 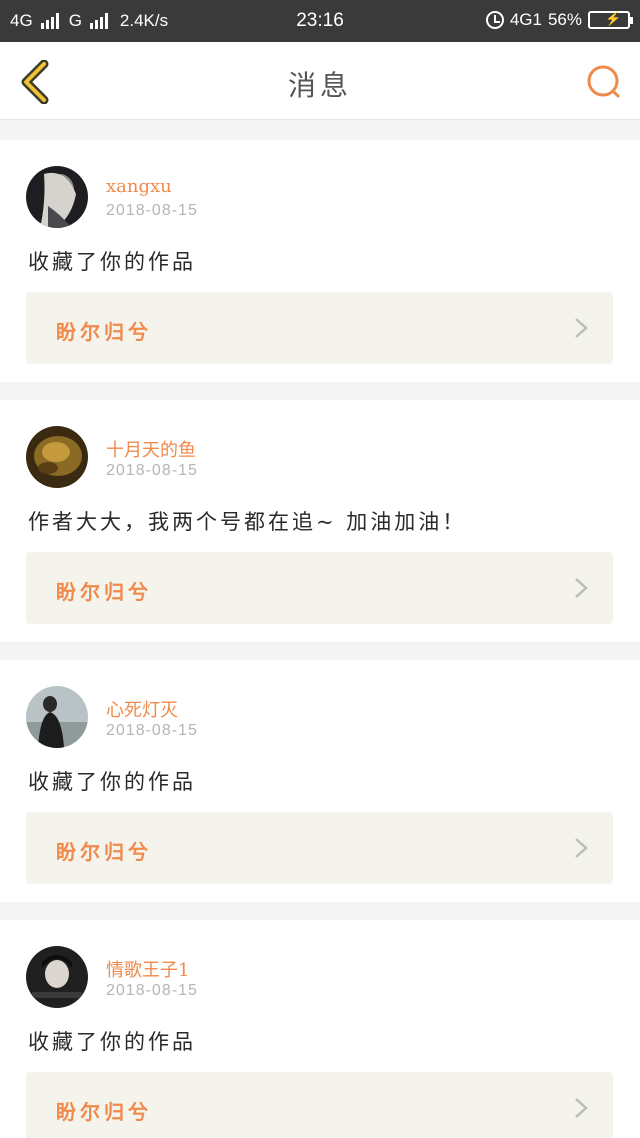 I want to click on username: 十月天的鱼, so click(x=151, y=449).